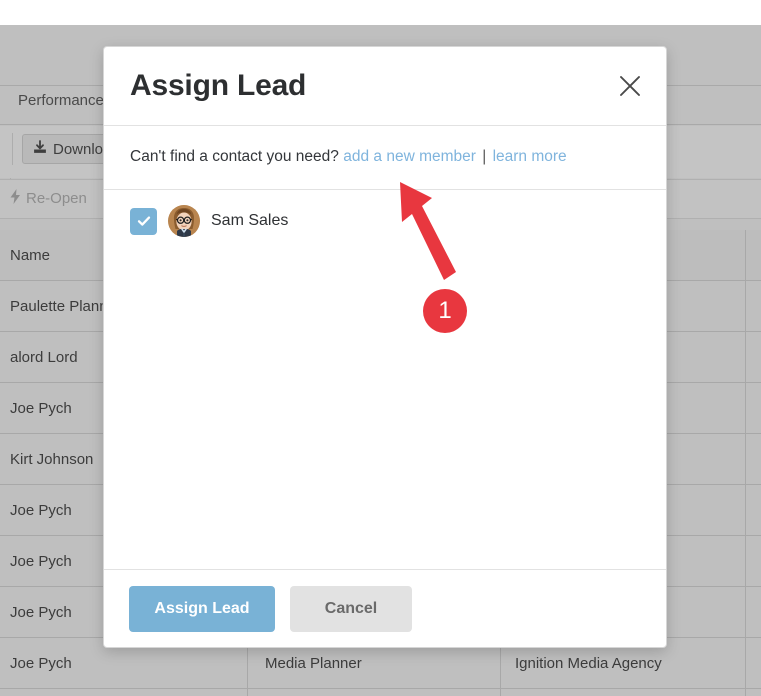  I want to click on table-row, so click(380, 692).